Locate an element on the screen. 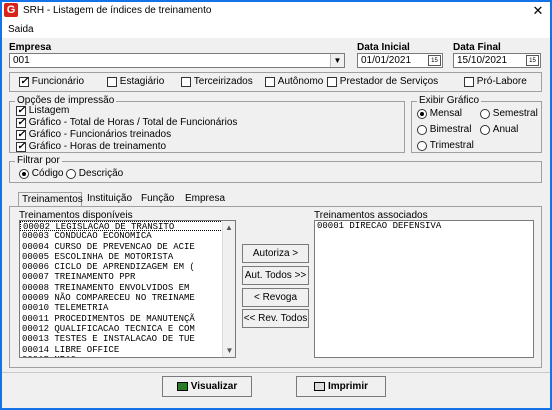 This screenshot has width=552, height=410. radio-semestral: Semestral is located at coordinates (509, 113).